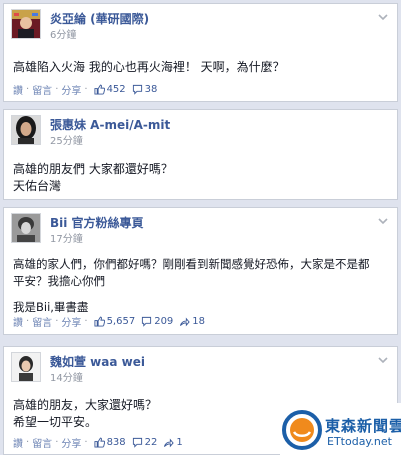 Image resolution: width=401 pixels, height=455 pixels. What do you see at coordinates (97, 222) in the screenshot?
I see `page-name: Bii 官方粉絲專頁` at bounding box center [97, 222].